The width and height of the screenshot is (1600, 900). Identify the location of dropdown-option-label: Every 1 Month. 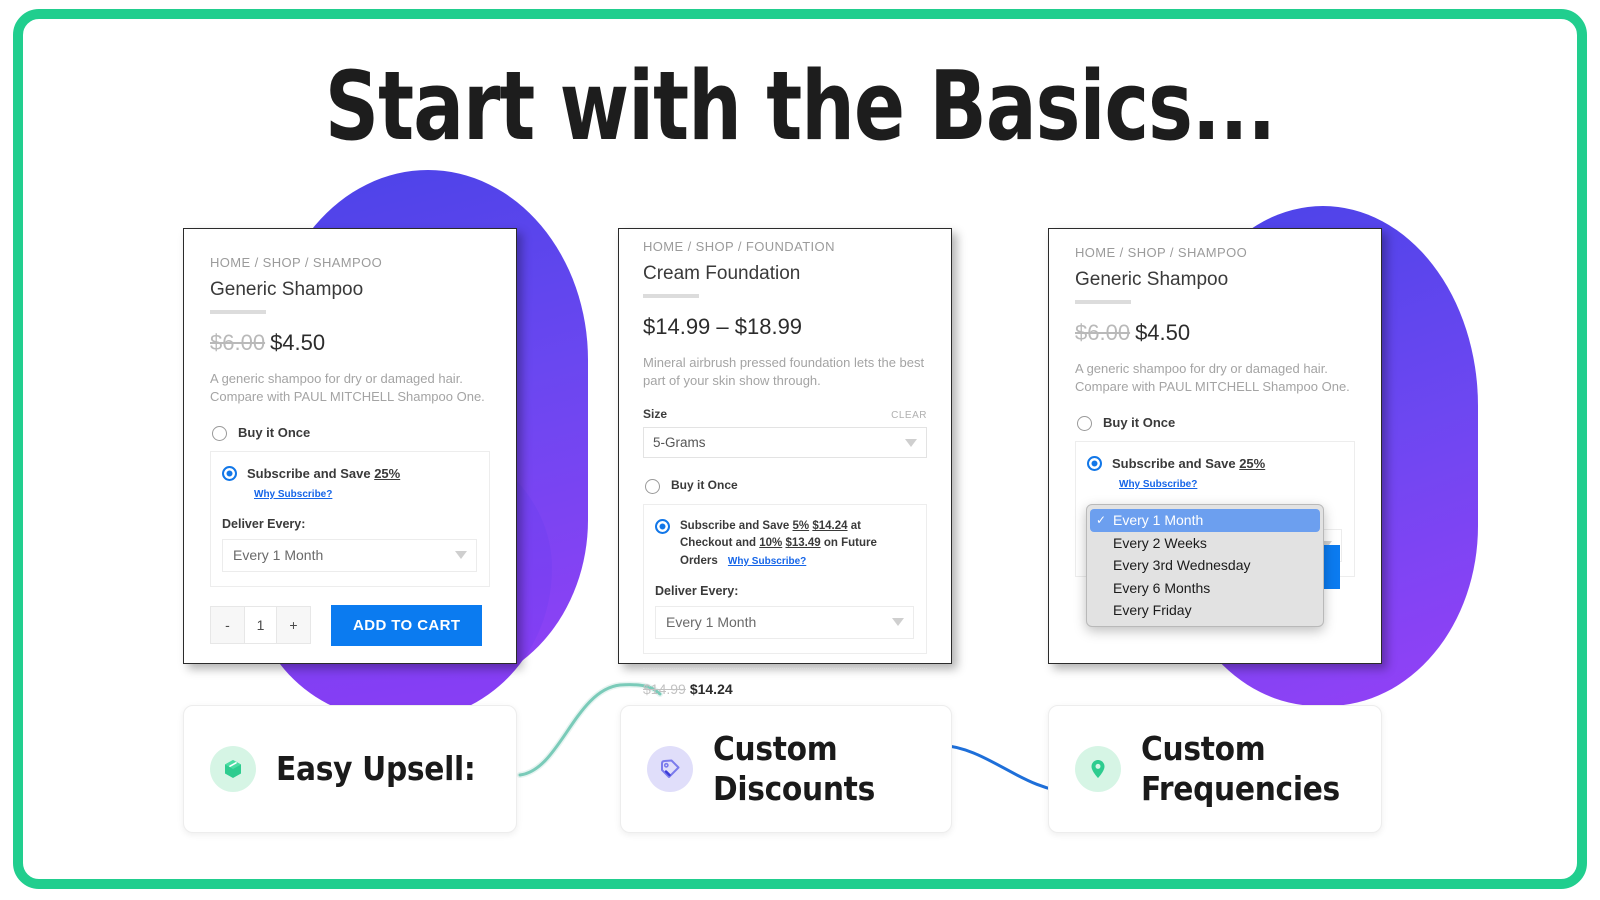
(1158, 520).